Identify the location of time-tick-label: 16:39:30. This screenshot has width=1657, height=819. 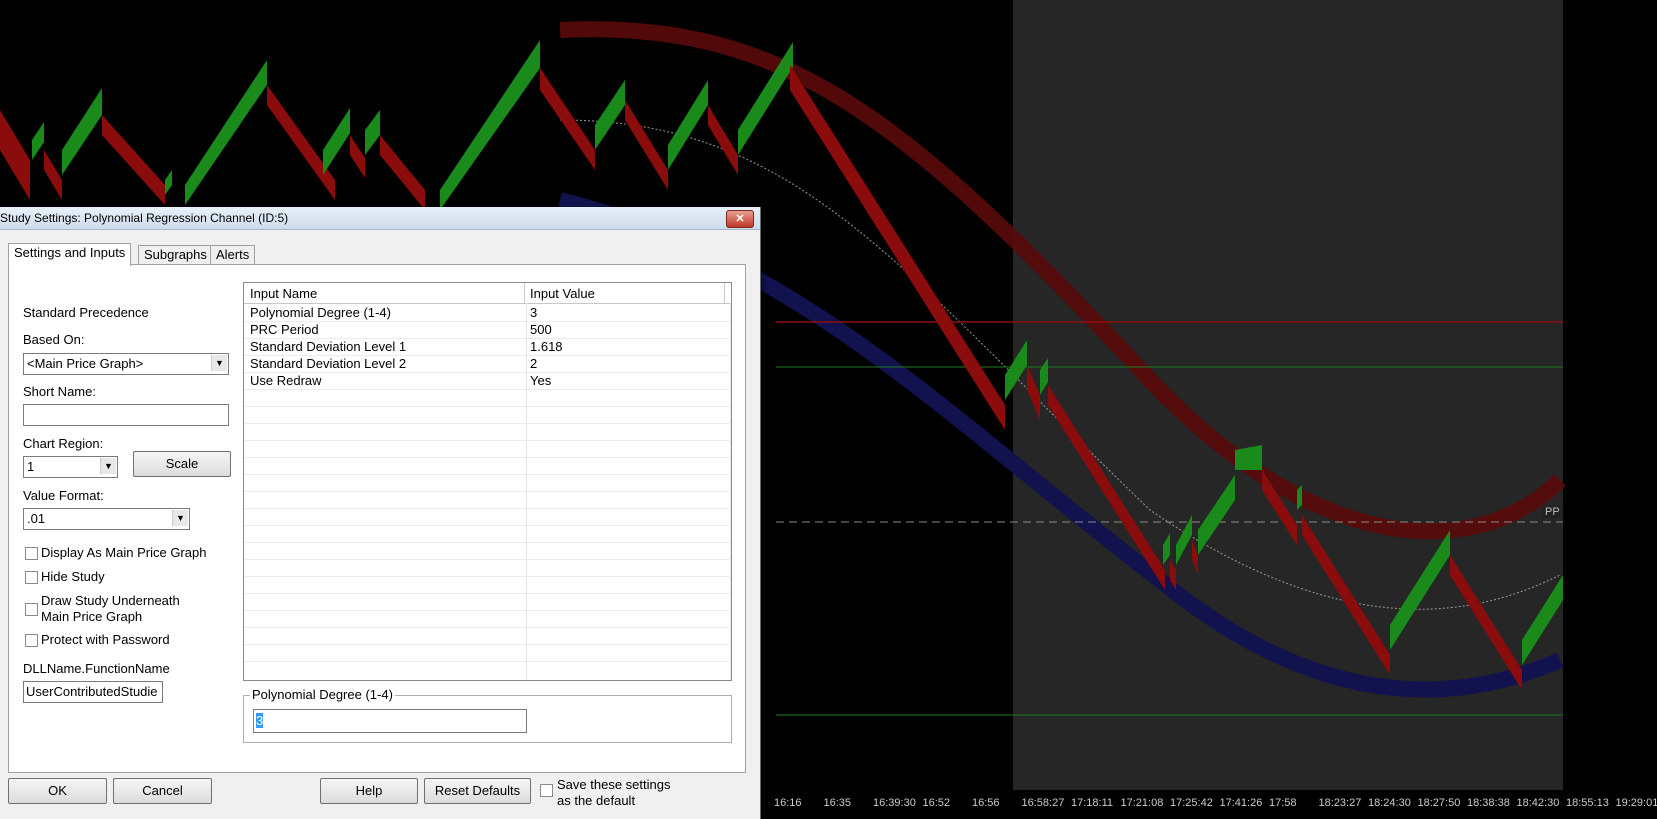
(894, 803).